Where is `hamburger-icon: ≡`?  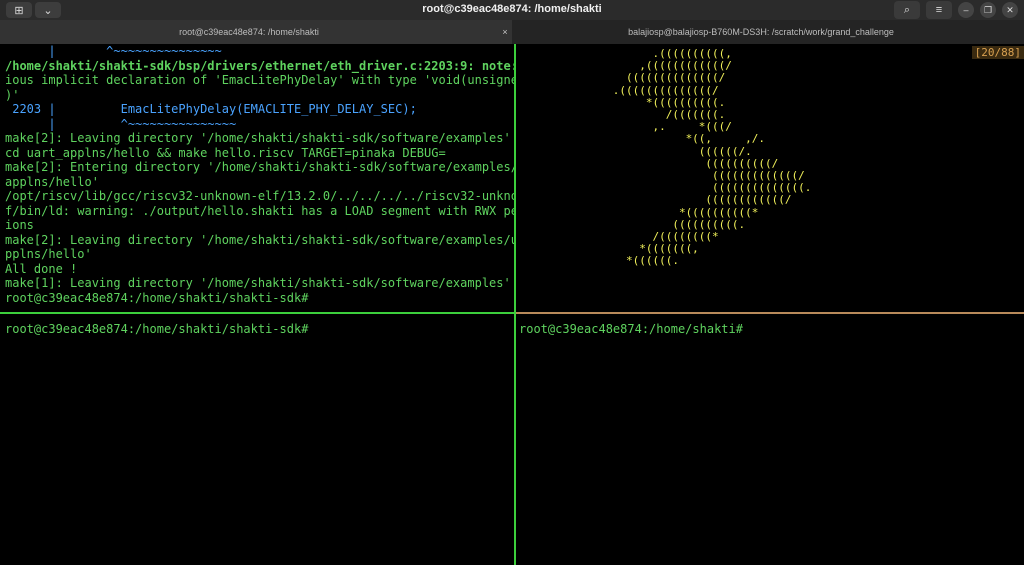
hamburger-icon: ≡ is located at coordinates (939, 10).